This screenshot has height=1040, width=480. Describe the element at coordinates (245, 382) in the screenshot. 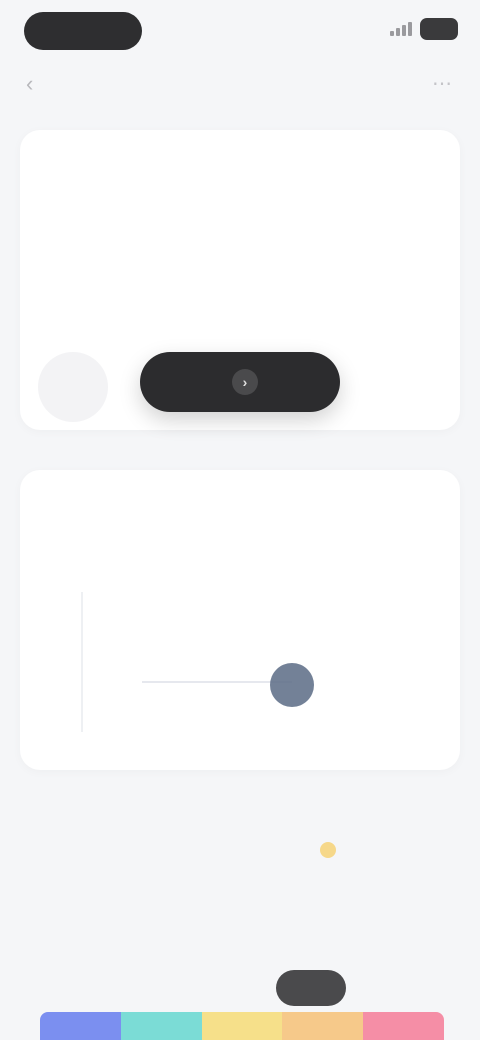

I see `arrow-right-icon: ›` at that location.